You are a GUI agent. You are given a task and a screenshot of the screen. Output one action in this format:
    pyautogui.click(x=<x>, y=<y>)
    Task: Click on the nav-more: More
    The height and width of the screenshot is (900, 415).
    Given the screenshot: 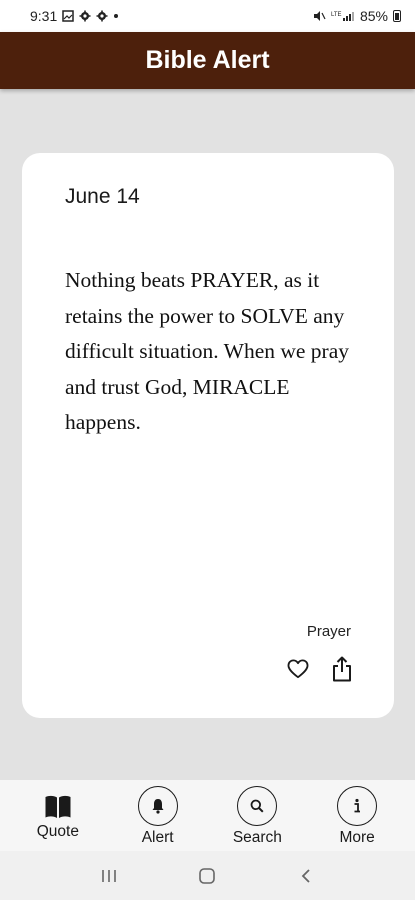 What is the action you would take?
    pyautogui.click(x=357, y=816)
    